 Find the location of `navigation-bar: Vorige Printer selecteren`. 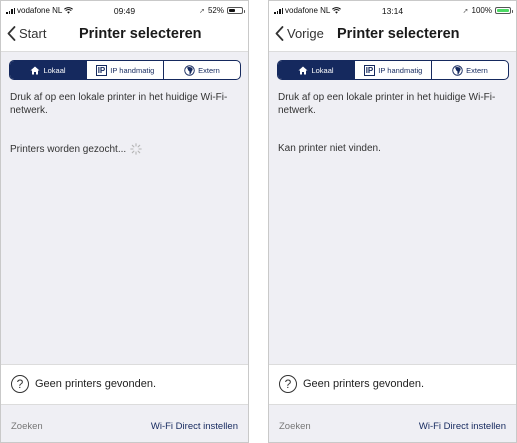

navigation-bar: Vorige Printer selecteren is located at coordinates (392, 35).